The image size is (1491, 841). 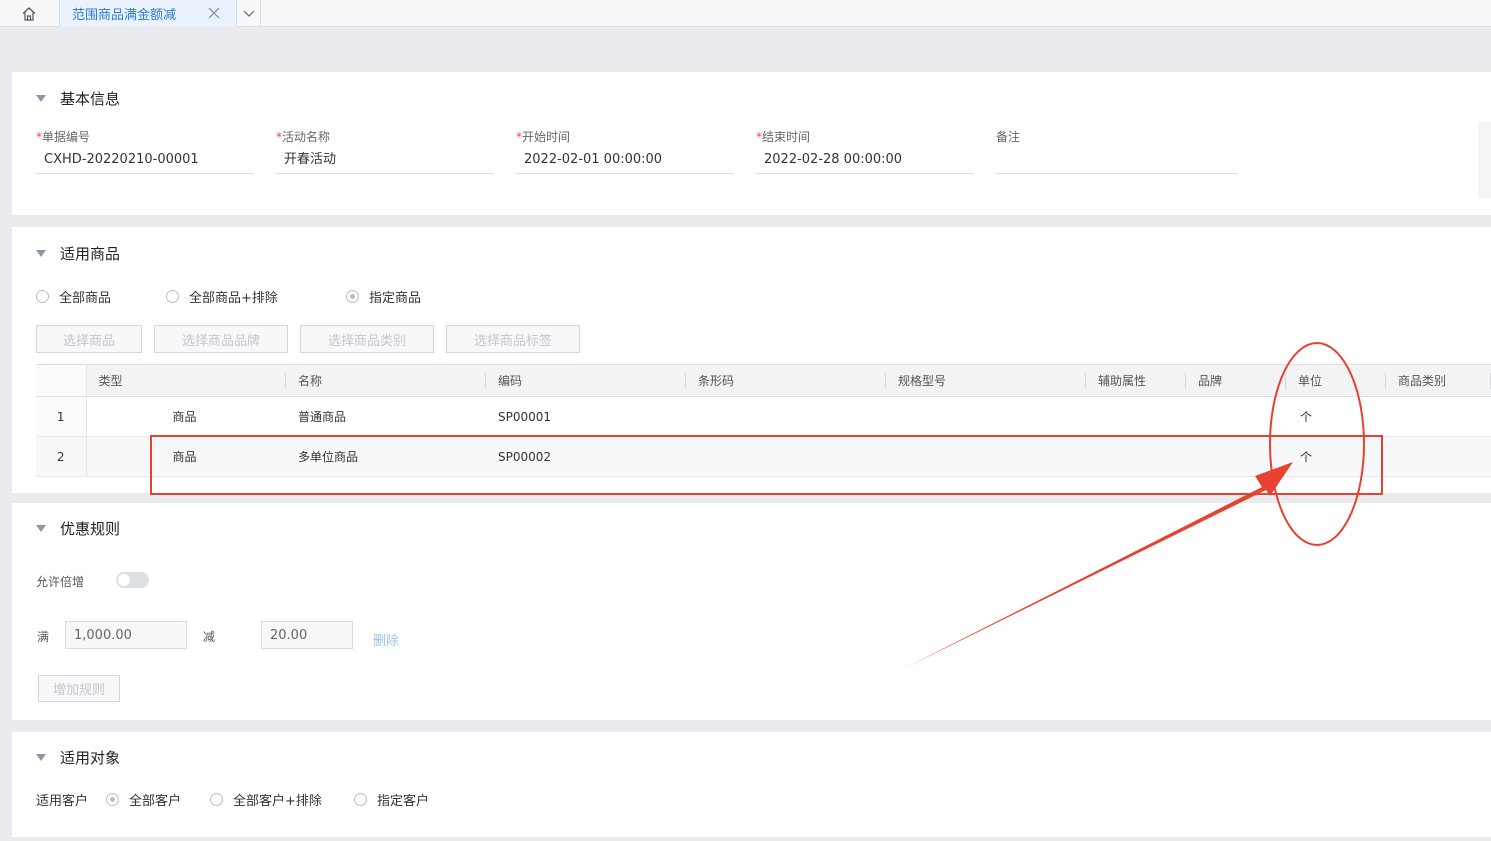 What do you see at coordinates (132, 580) in the screenshot?
I see `allow-multiple-toggle` at bounding box center [132, 580].